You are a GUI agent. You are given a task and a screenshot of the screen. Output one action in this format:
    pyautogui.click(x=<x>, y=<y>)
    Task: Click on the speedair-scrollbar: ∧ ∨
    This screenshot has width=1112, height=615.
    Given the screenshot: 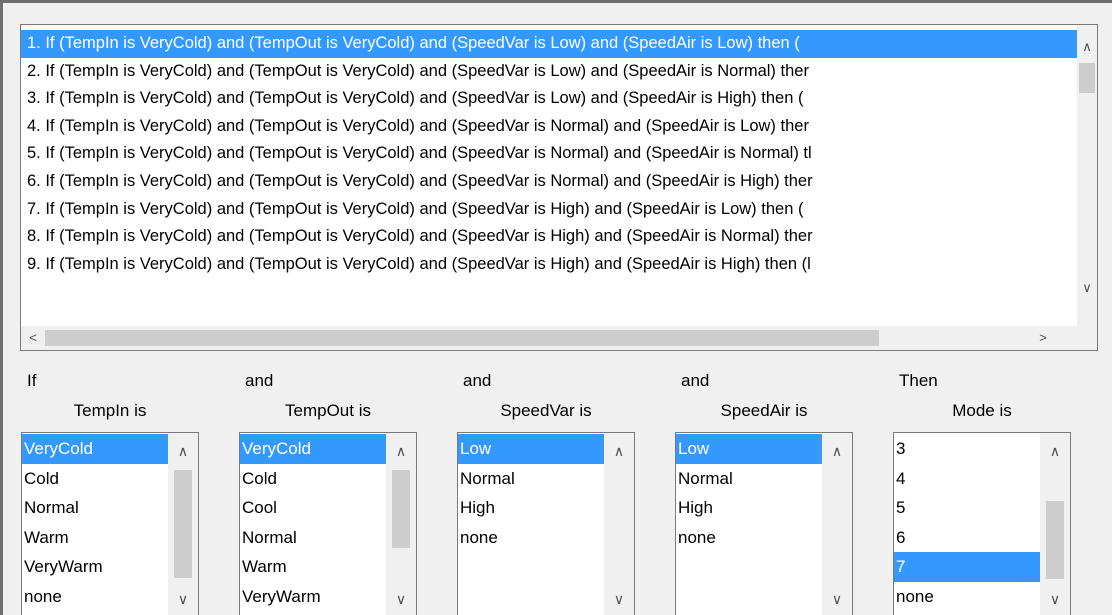 What is the action you would take?
    pyautogui.click(x=837, y=524)
    